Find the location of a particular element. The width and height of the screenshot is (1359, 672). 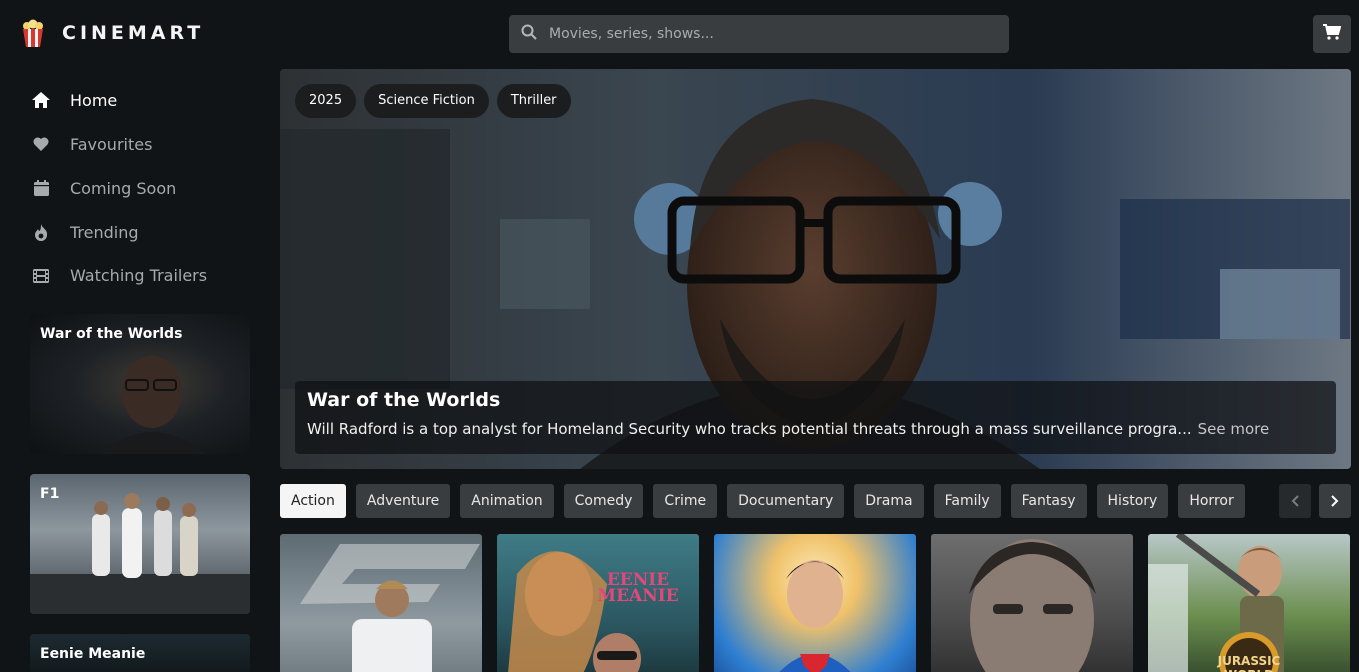

hero-tags: 2025 Science Fiction Thriller is located at coordinates (433, 101).